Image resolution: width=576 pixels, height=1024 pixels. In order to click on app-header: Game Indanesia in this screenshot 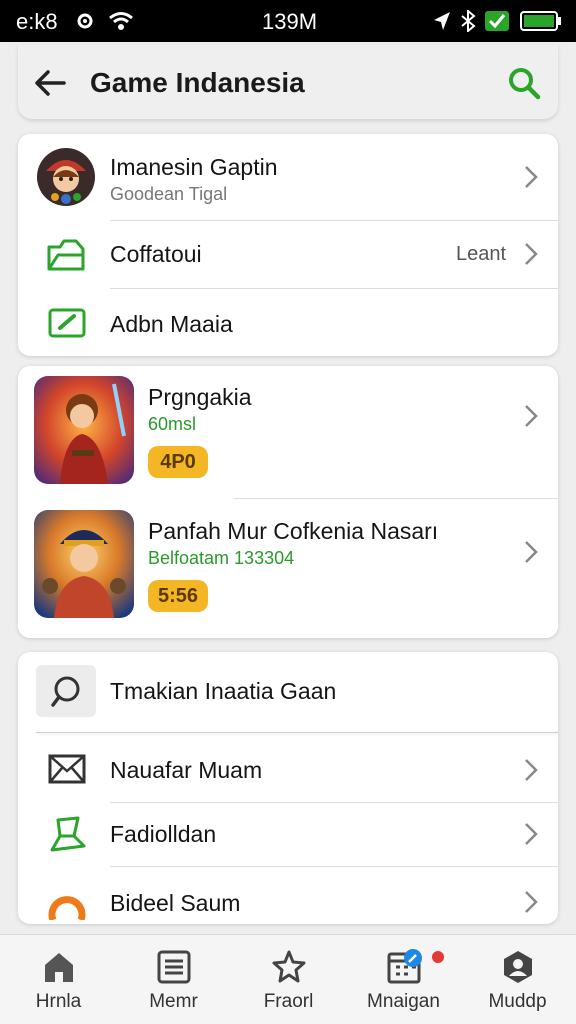, I will do `click(288, 82)`.